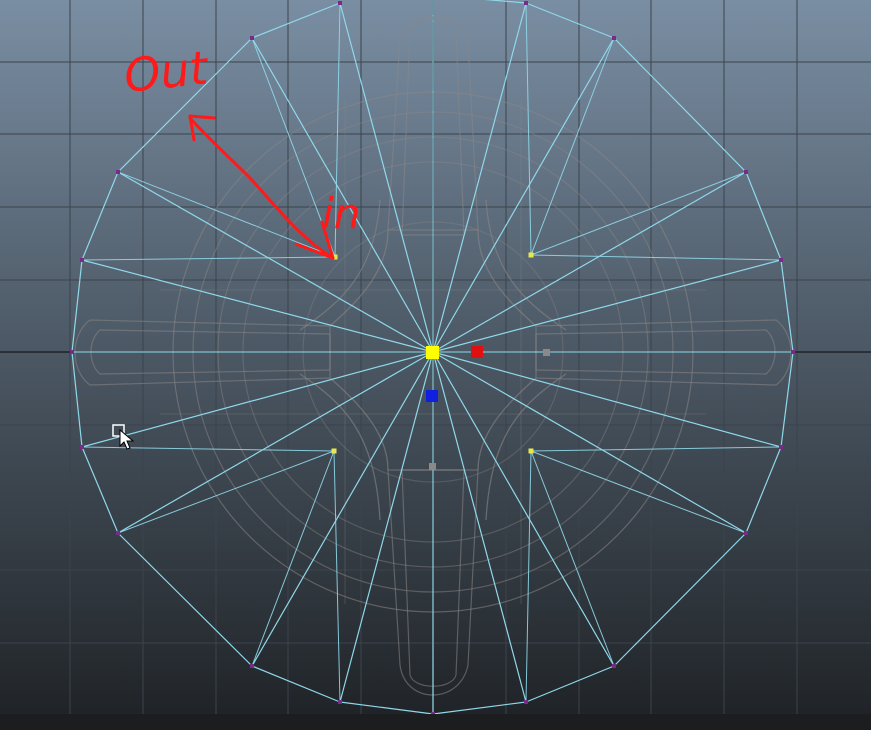 The width and height of the screenshot is (871, 730). I want to click on select-arrow-icon, so click(126, 437).